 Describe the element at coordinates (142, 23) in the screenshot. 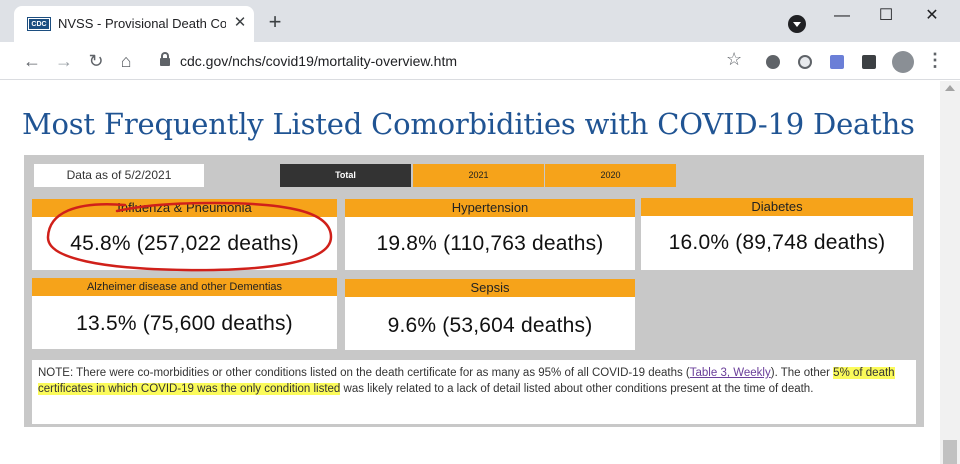

I see `tab-title: NVSS - Provisional Death Counts` at that location.